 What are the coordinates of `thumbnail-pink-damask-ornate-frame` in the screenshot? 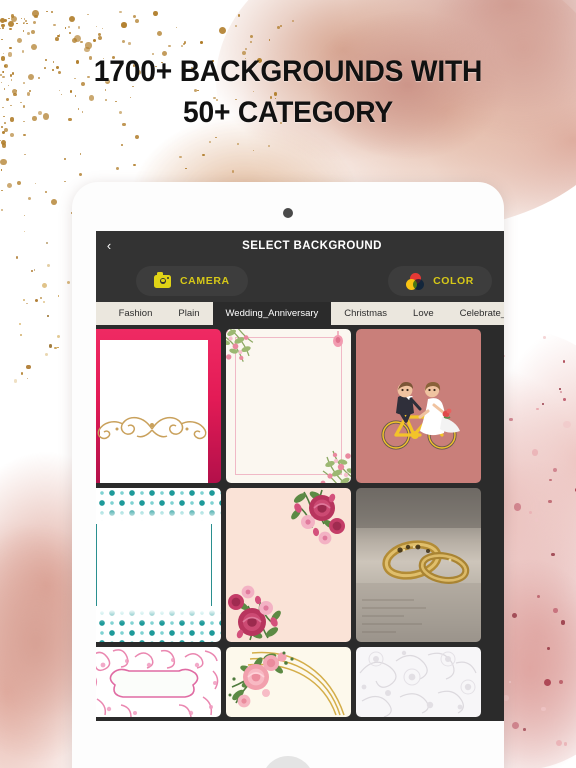 It's located at (158, 682).